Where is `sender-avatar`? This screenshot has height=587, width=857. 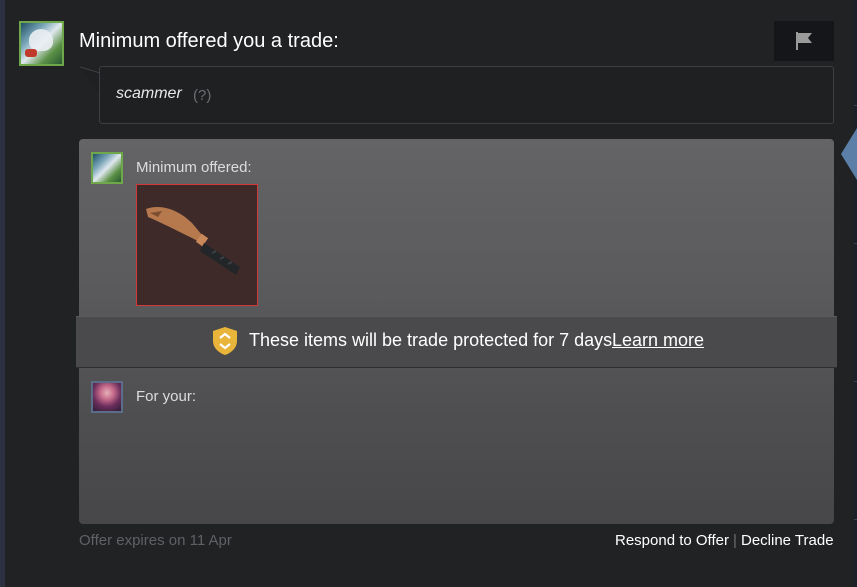
sender-avatar is located at coordinates (41, 43).